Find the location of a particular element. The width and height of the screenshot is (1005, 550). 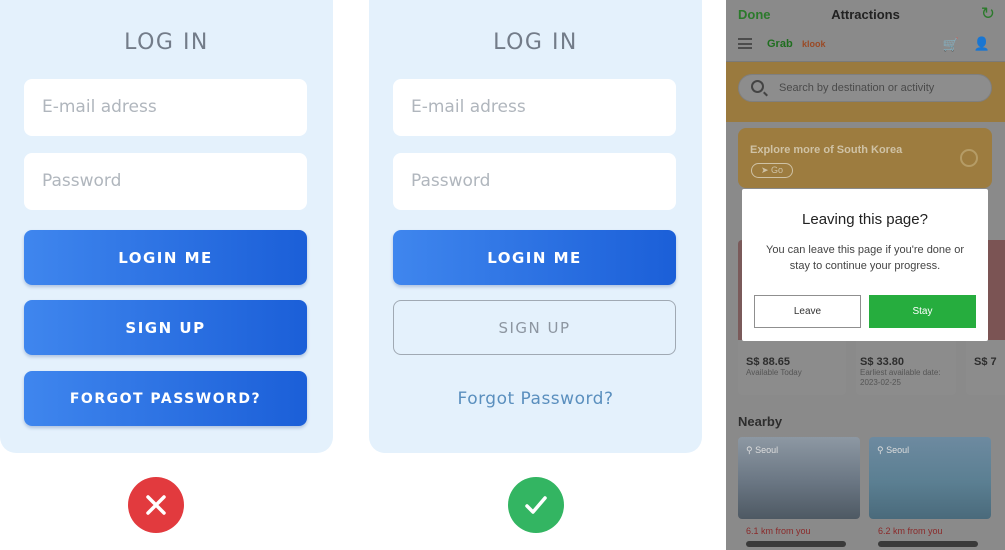

screen-title: Attractions is located at coordinates (865, 14).